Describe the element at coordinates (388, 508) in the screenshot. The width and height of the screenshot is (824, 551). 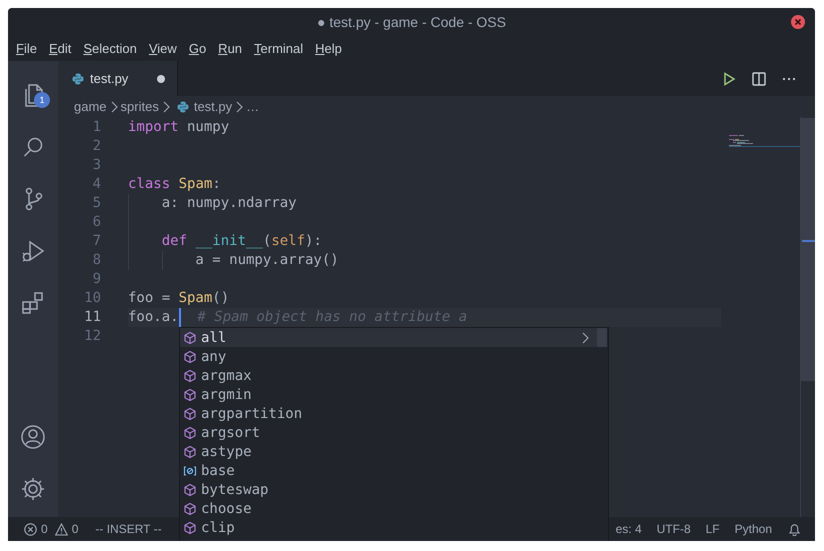
I see `suggestion-item: choose` at that location.